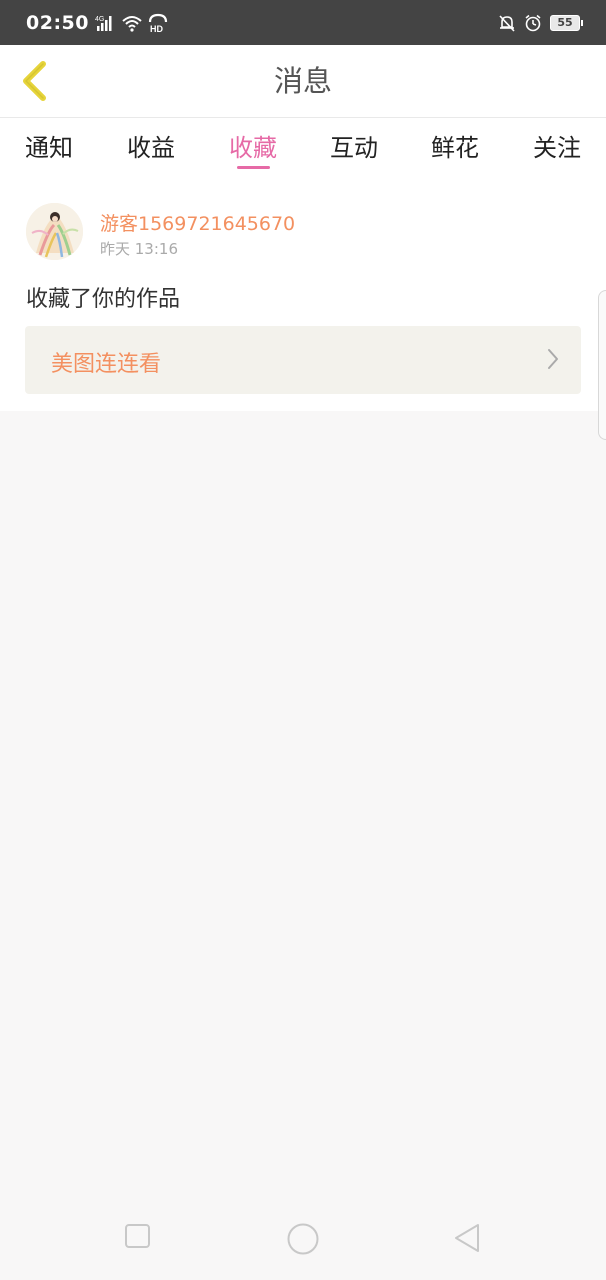 The height and width of the screenshot is (1280, 606). Describe the element at coordinates (49, 145) in the screenshot. I see `tab-notifications: 通知` at that location.